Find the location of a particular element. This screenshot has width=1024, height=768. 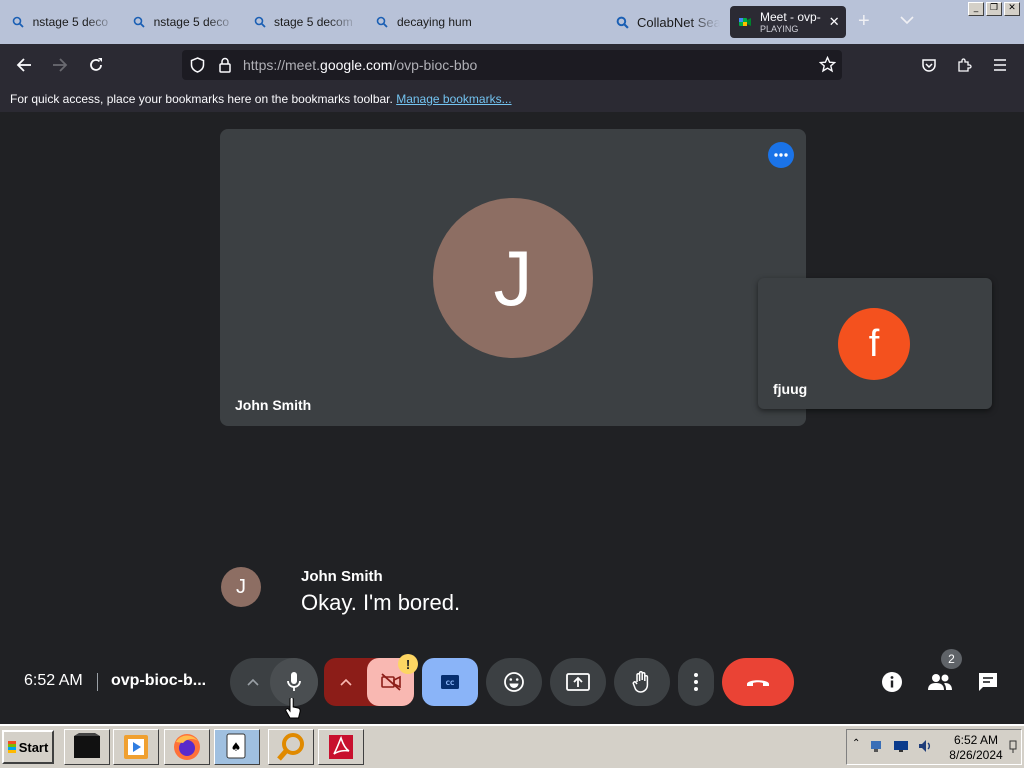

chevron-up-icon is located at coordinates (253, 682).